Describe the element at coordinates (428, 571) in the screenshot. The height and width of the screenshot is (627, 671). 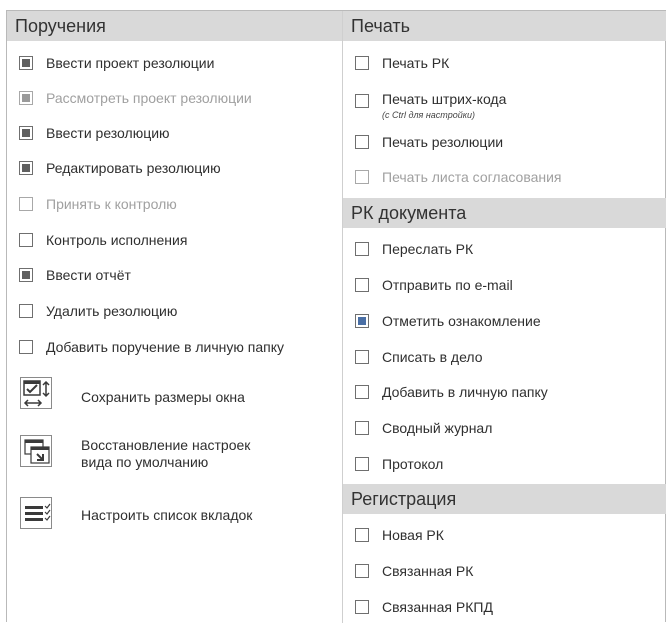
I see `option-label: Связанная РК` at that location.